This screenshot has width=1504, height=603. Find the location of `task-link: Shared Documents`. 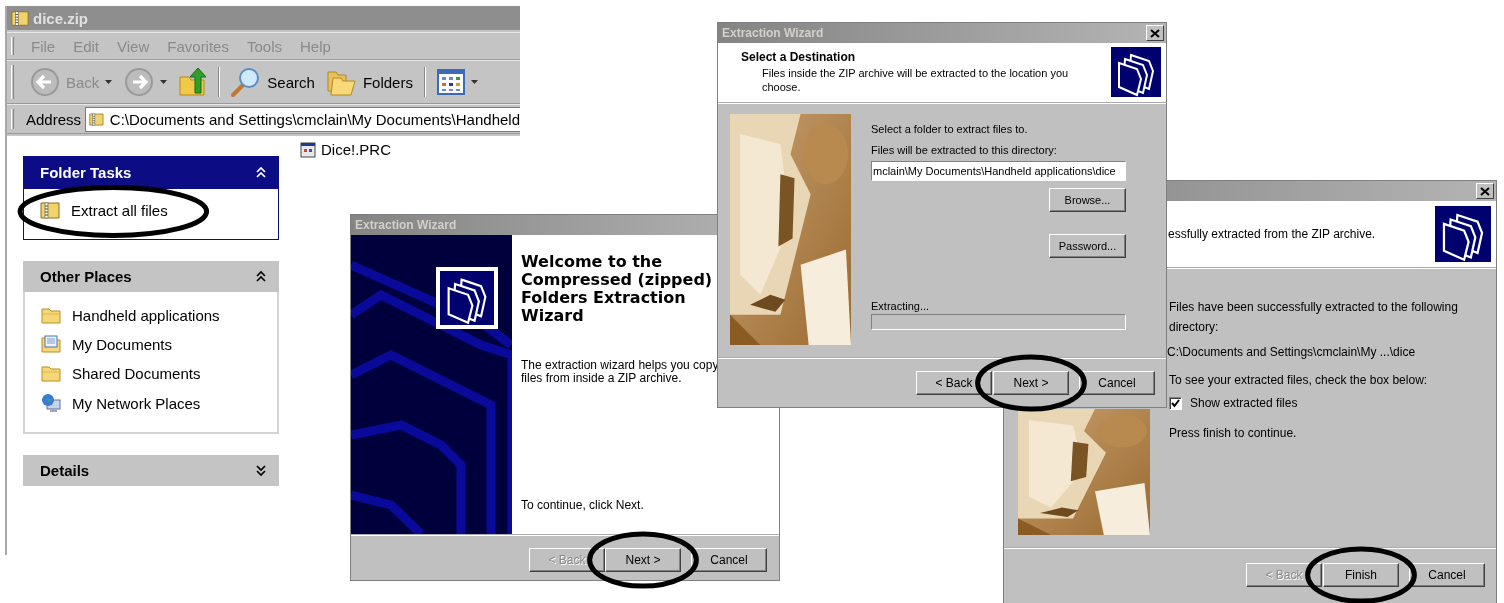

task-link: Shared Documents is located at coordinates (121, 373).